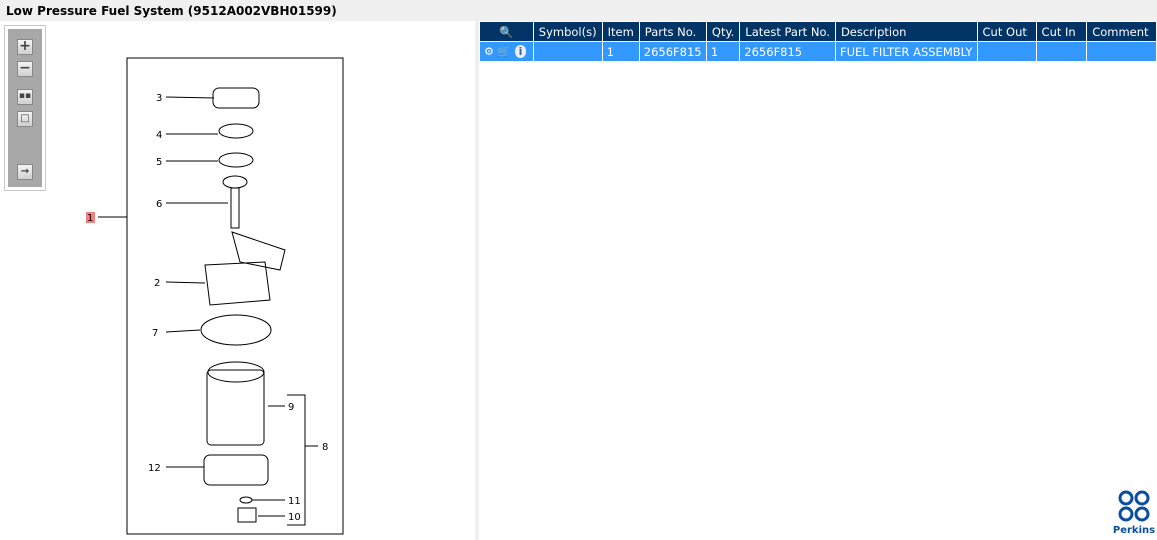 The image size is (1157, 540). Describe the element at coordinates (568, 32) in the screenshot. I see `header-symbols: Symbol(s)` at that location.